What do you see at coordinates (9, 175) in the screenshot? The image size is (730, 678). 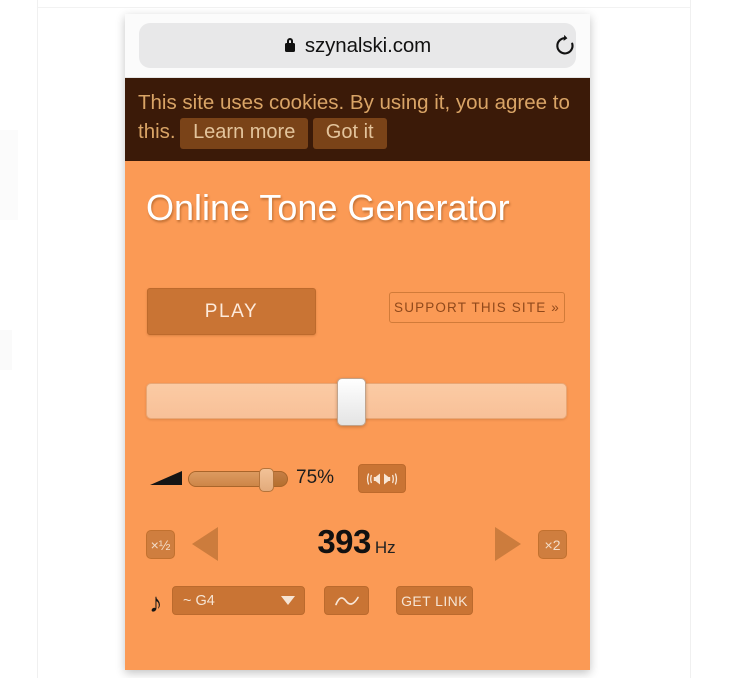 I see `background-block-upper` at bounding box center [9, 175].